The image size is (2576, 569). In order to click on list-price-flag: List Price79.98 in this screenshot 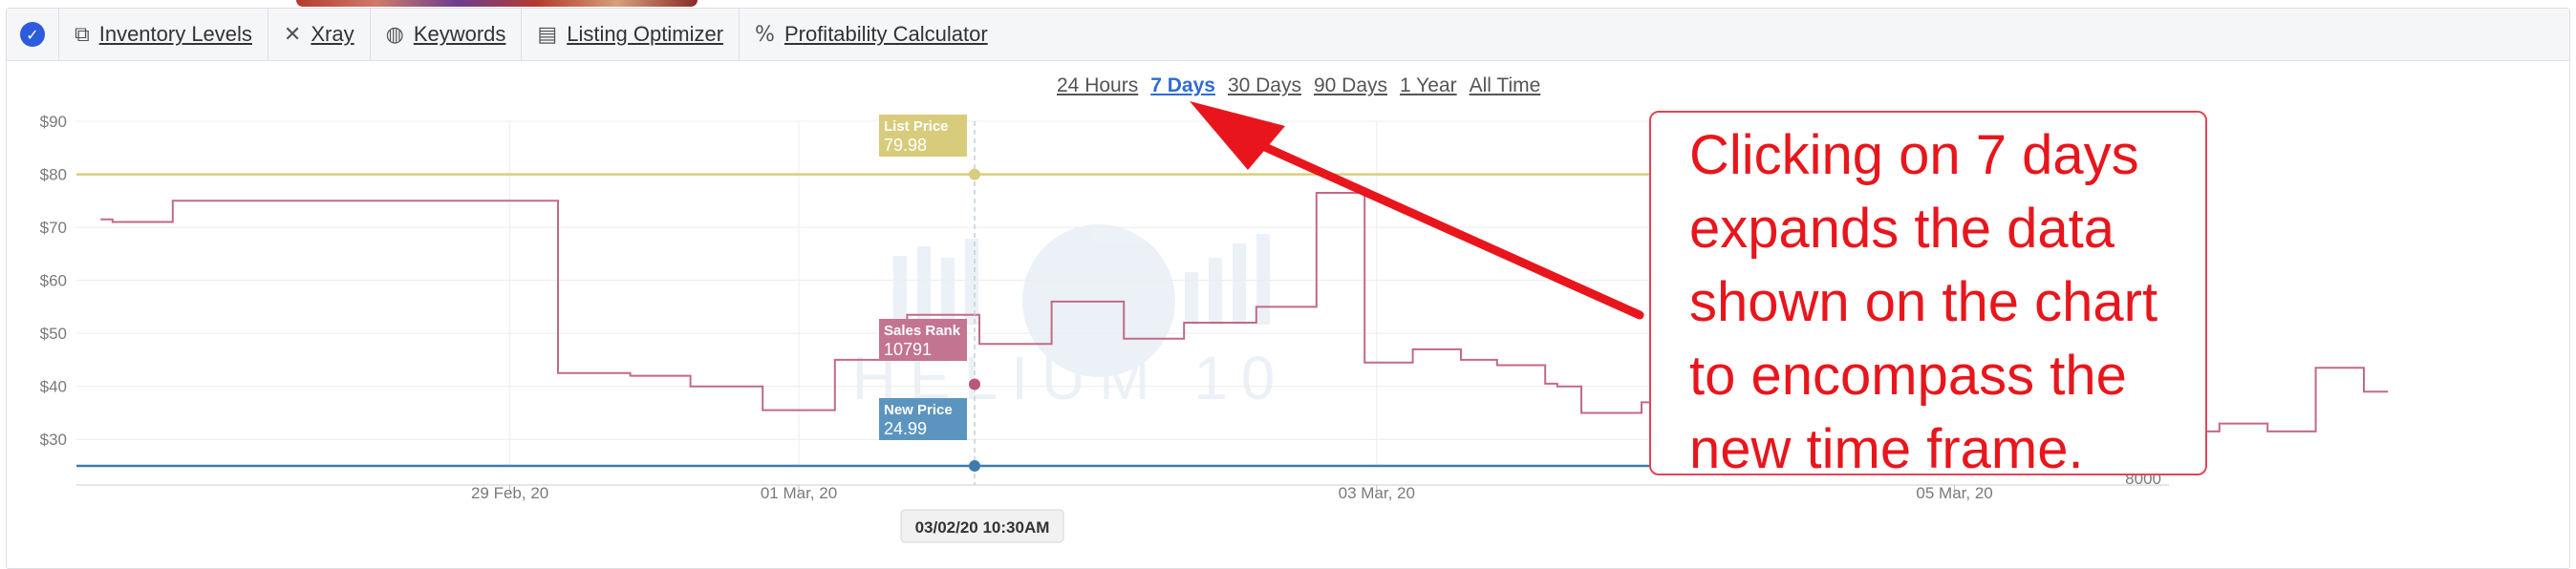, I will do `click(923, 136)`.